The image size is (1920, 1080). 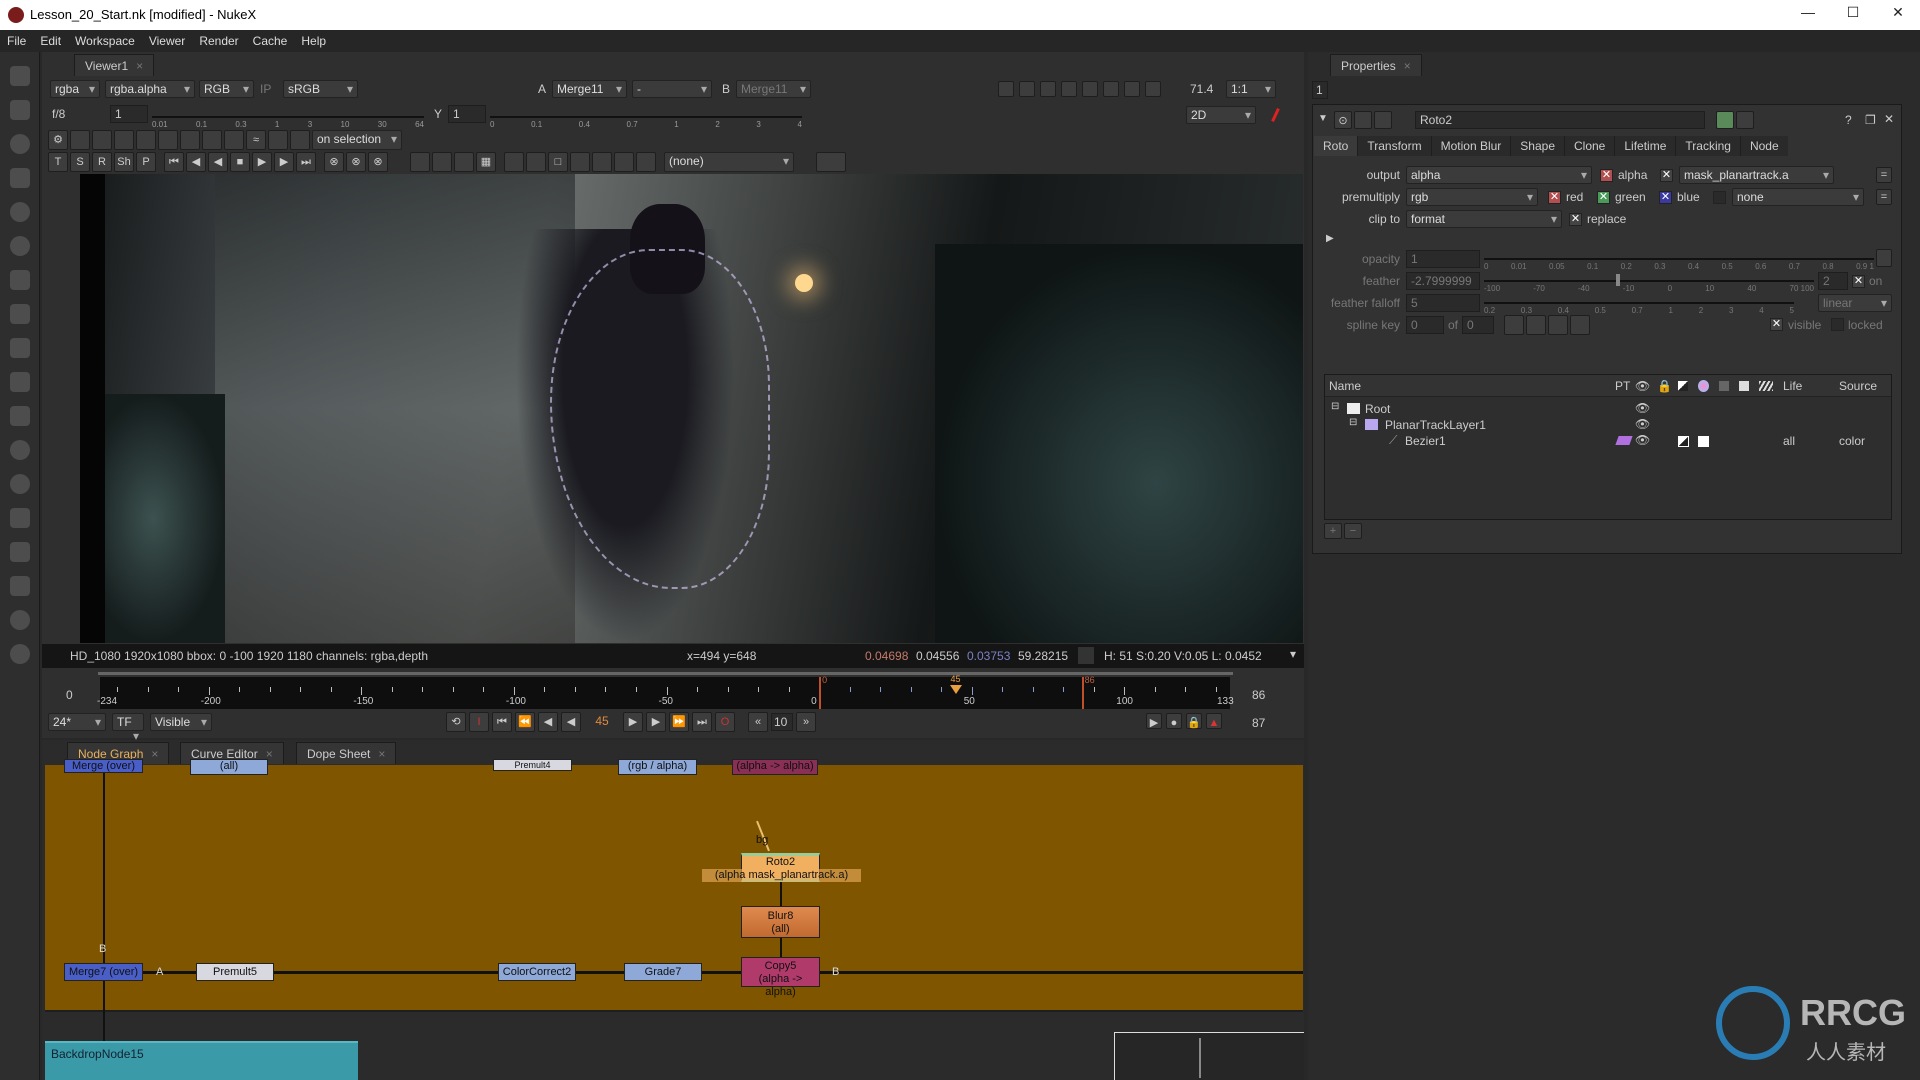 I want to click on node-merge-top: Merge (over), so click(x=103, y=766).